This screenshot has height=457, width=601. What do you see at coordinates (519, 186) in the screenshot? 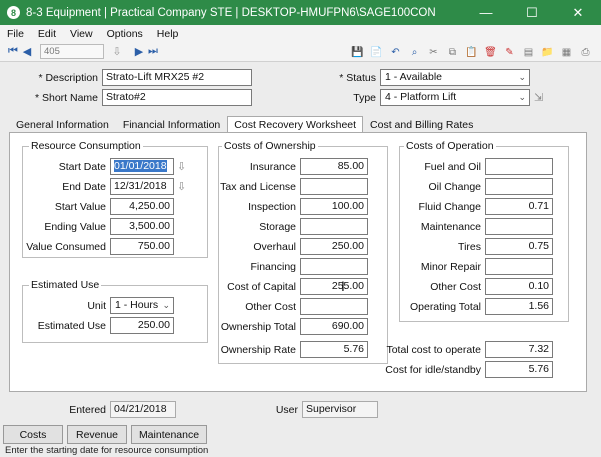
I see `oil-change-input` at bounding box center [519, 186].